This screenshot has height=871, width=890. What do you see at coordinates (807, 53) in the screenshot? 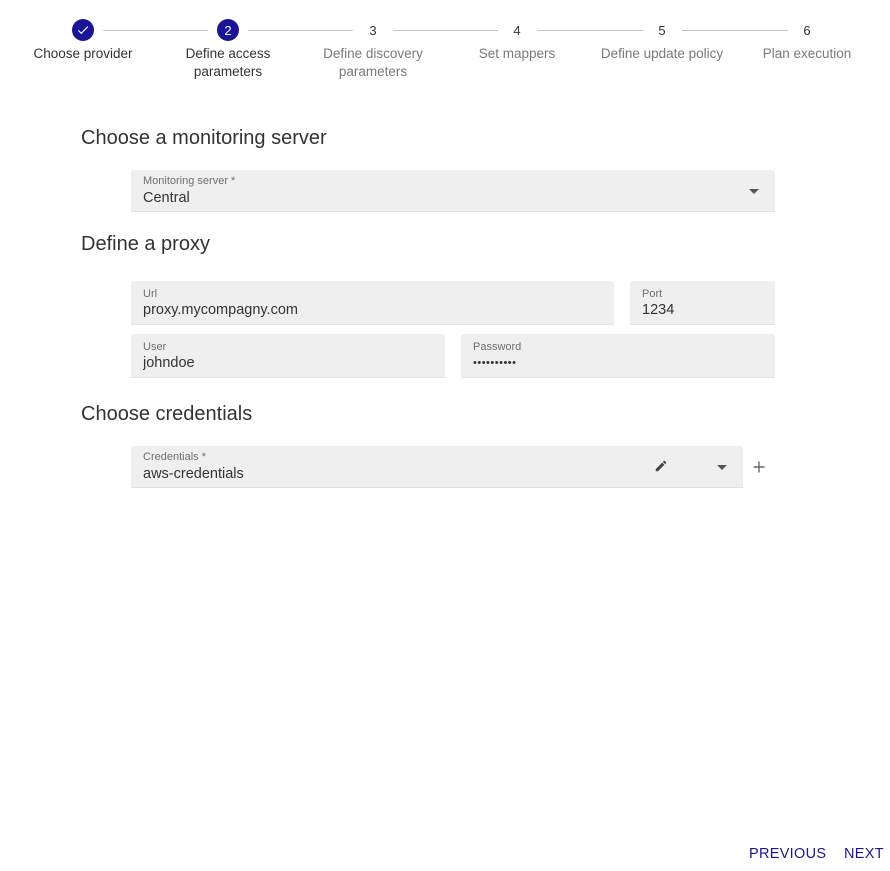
I see `step-label: Plan execution` at bounding box center [807, 53].